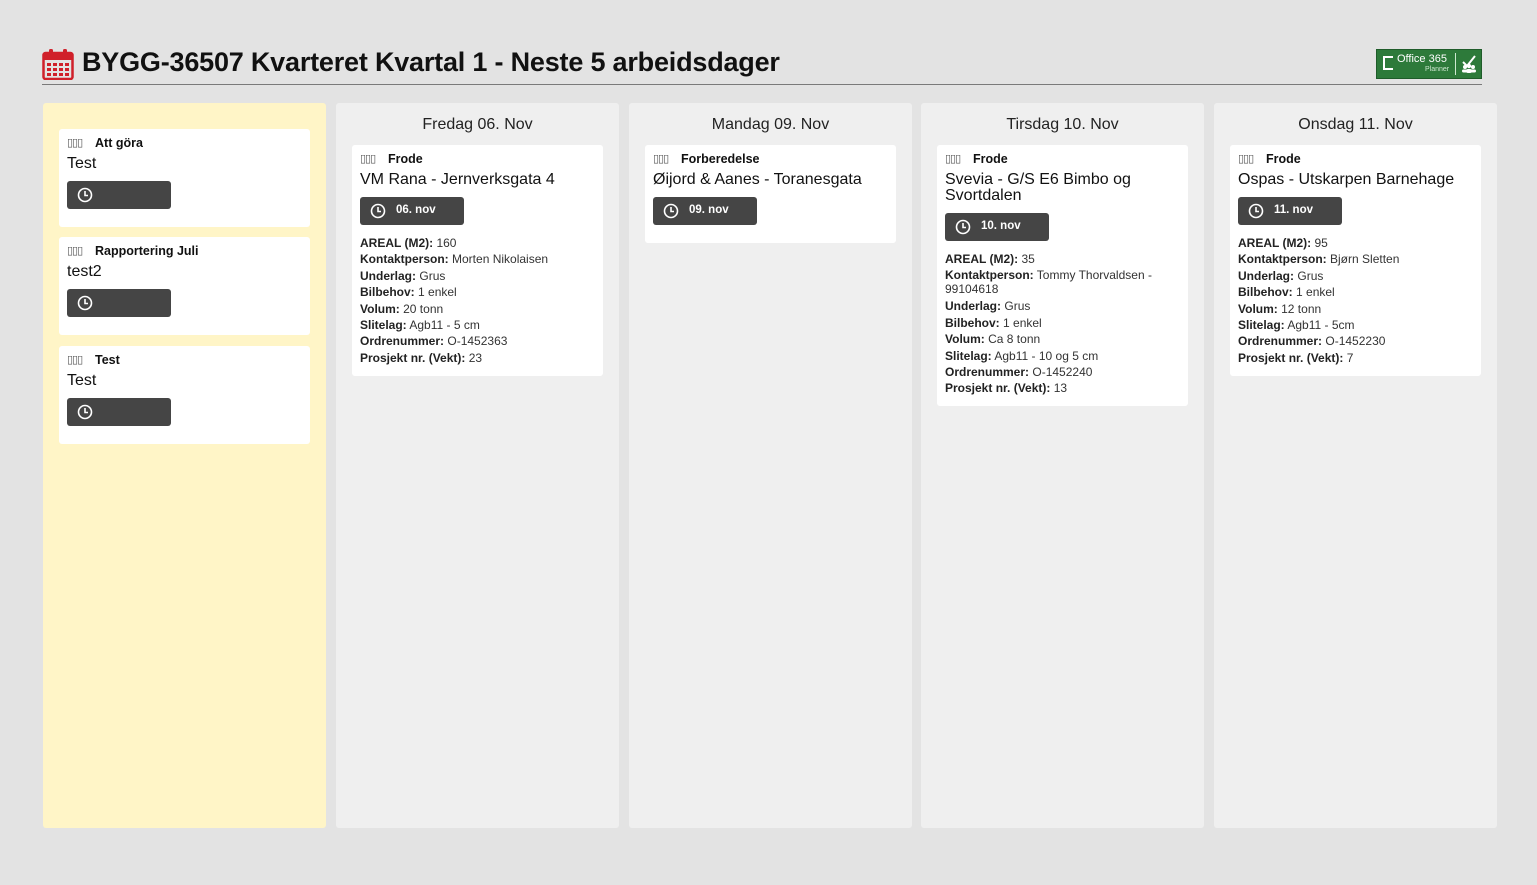  What do you see at coordinates (1319, 259) in the screenshot?
I see `detail-kontaktperson: Kontaktperson: Bjørn Sletten` at bounding box center [1319, 259].